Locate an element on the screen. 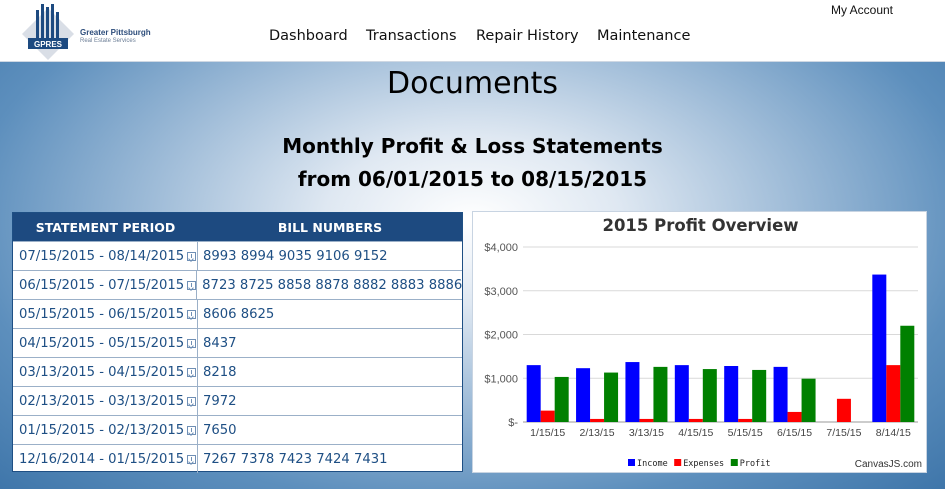 This screenshot has height=489, width=945. chart-credit: CanvasJS.com is located at coordinates (888, 464).